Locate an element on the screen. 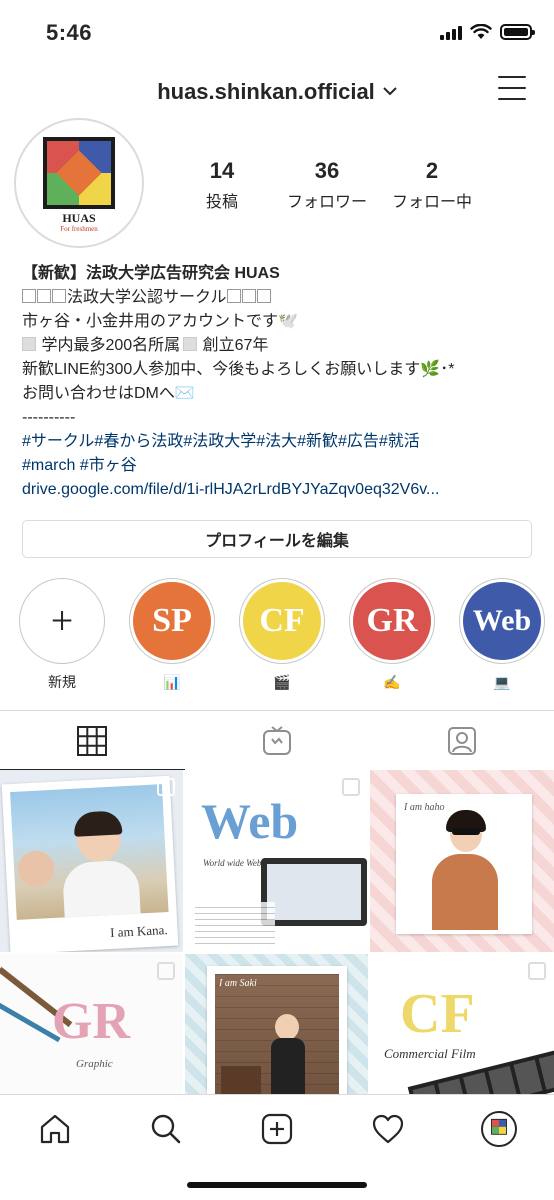 The height and width of the screenshot is (1200, 554). post-caption: I am Kana. is located at coordinates (138, 931).